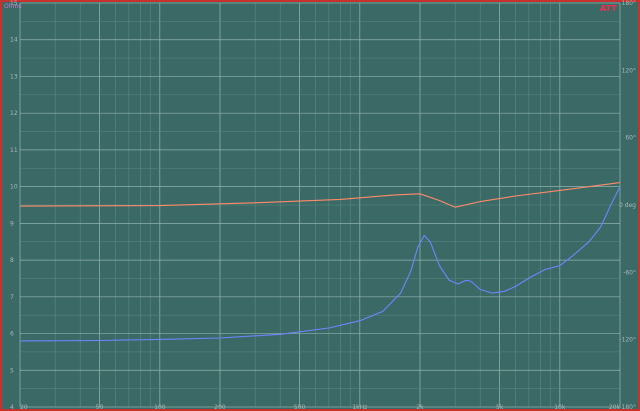 This screenshot has height=411, width=640. Describe the element at coordinates (12, 370) in the screenshot. I see `left-tick-label: 5` at that location.